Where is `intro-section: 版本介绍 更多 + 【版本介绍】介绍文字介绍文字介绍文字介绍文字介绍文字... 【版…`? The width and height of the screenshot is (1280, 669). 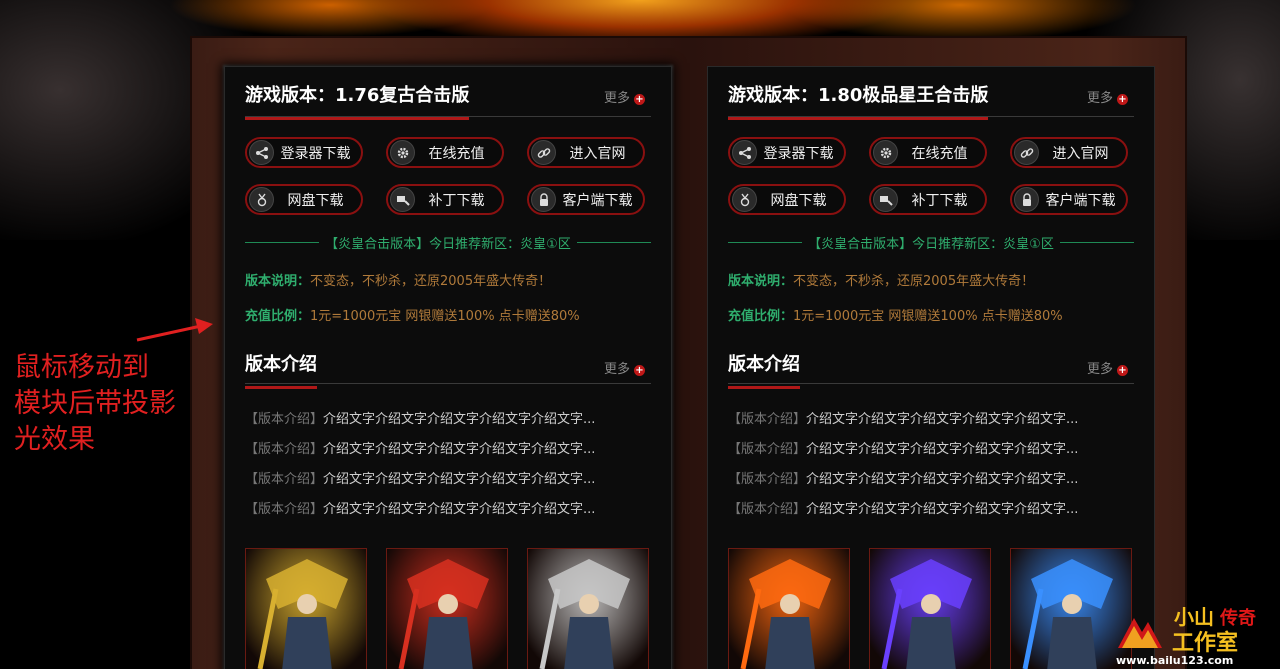 intro-section: 版本介绍 更多 + 【版本介绍】介绍文字介绍文字介绍文字介绍文字介绍文字... 【版… is located at coordinates (448, 433).